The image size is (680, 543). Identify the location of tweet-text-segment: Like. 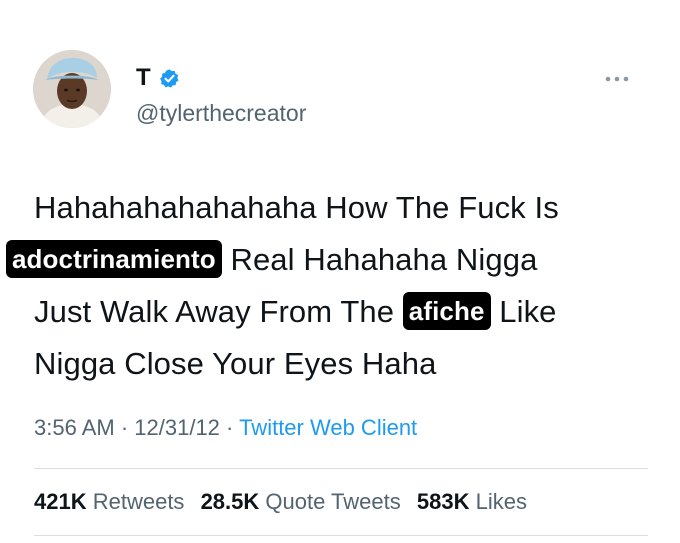
(523, 311).